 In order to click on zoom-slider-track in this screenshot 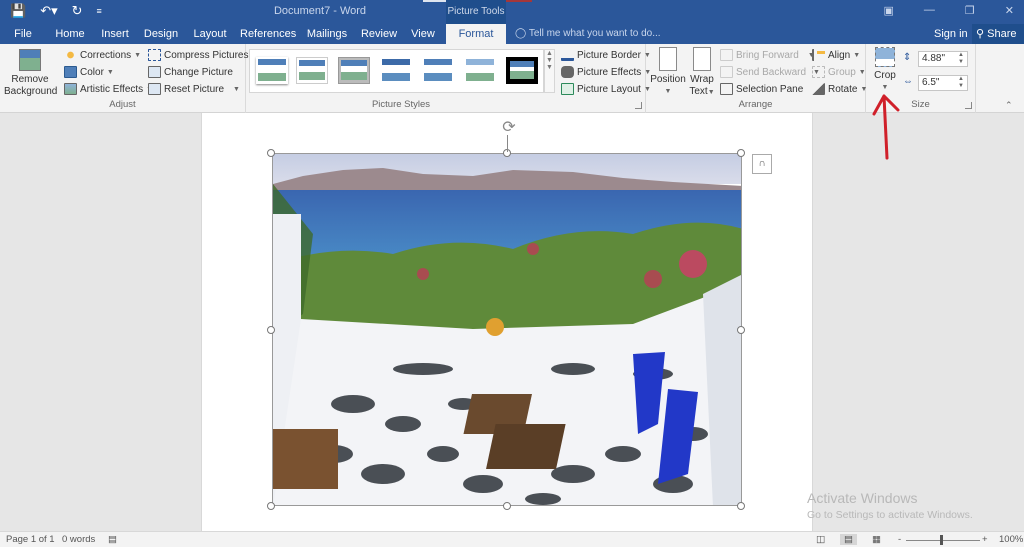, I will do `click(943, 540)`.